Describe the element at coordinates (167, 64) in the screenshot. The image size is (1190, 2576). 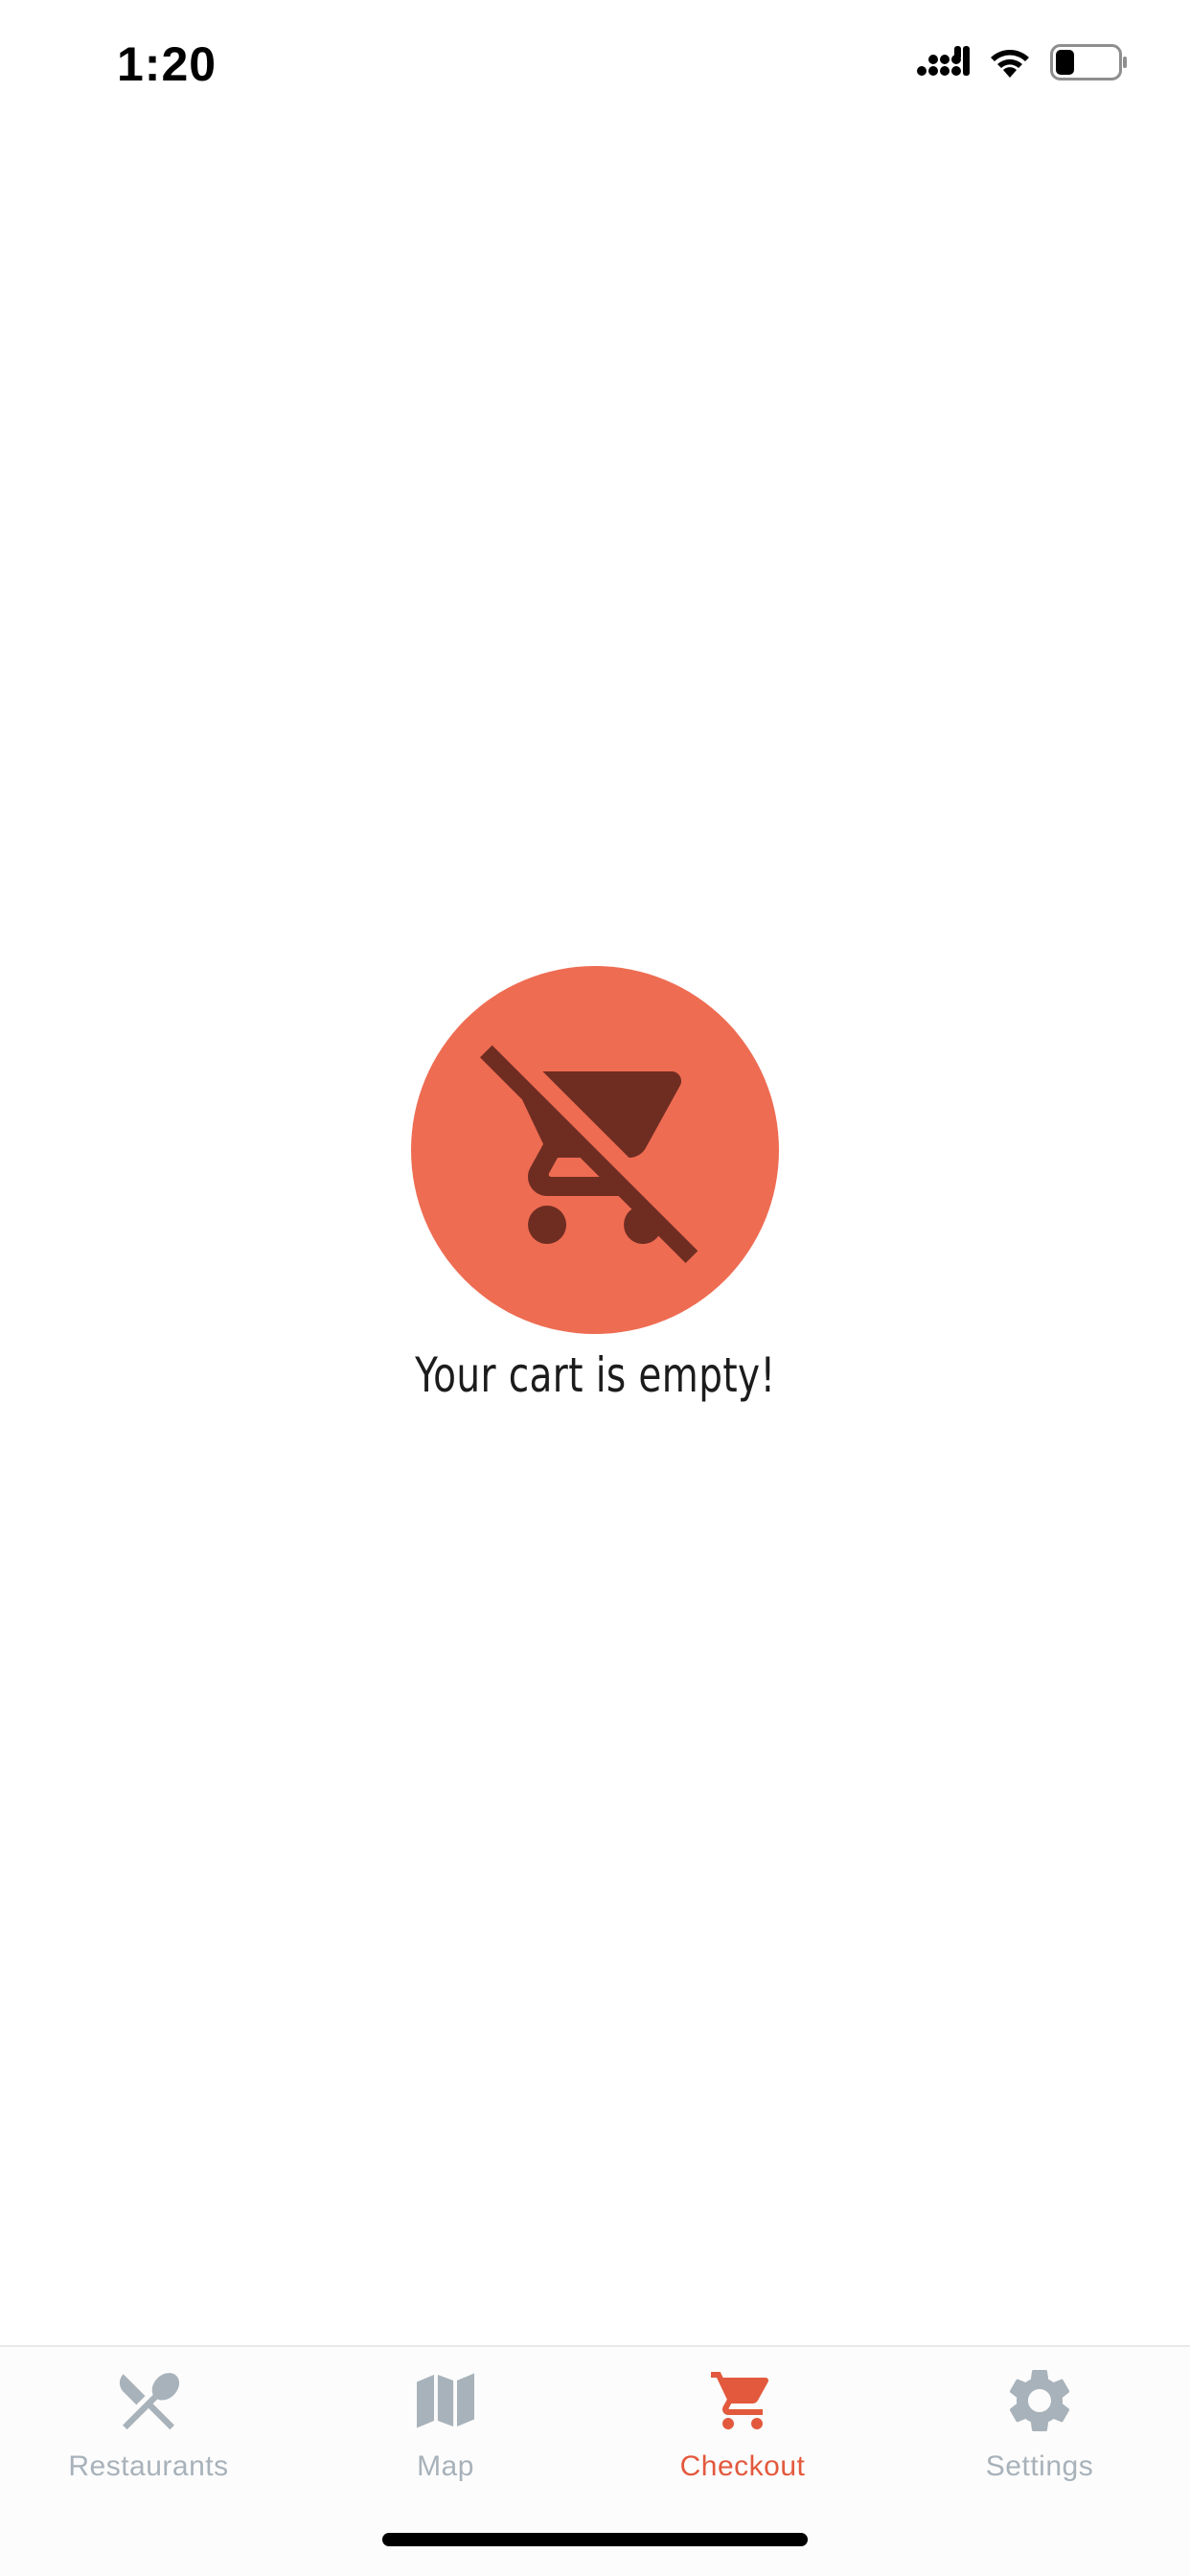
I see `status-time: 1:20` at that location.